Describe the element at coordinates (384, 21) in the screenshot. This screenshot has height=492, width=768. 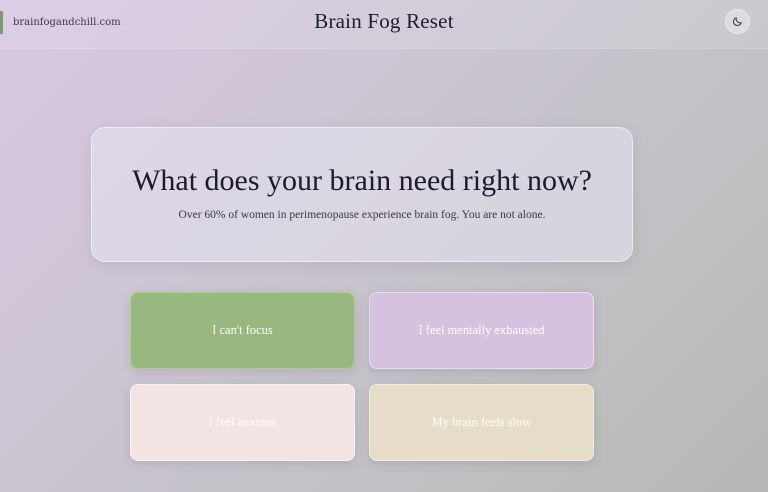
I see `site-title: Brain Fog Reset` at that location.